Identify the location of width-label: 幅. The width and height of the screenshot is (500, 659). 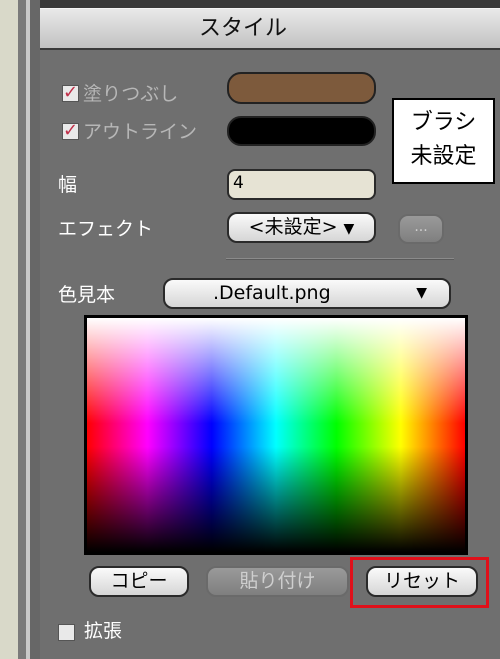
(68, 185).